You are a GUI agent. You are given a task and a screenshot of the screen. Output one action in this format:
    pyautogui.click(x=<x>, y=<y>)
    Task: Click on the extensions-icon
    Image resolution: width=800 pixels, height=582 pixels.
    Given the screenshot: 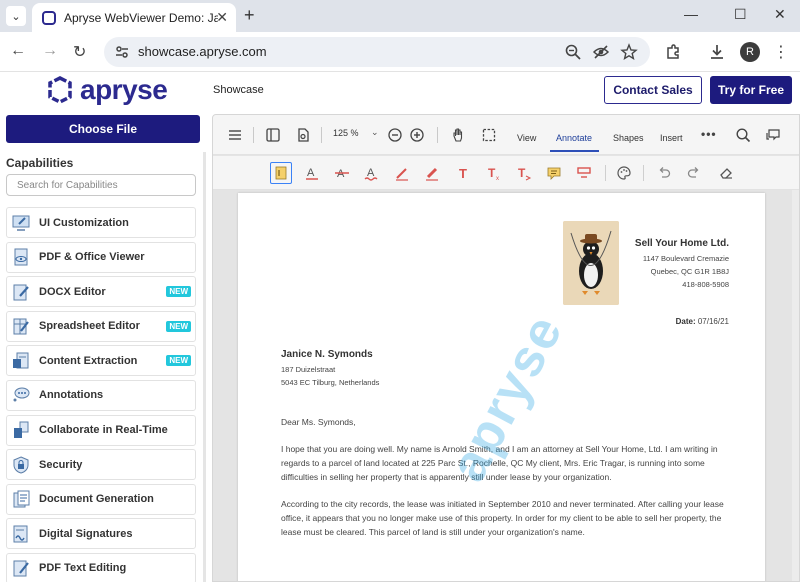 What is the action you would take?
    pyautogui.click(x=673, y=52)
    